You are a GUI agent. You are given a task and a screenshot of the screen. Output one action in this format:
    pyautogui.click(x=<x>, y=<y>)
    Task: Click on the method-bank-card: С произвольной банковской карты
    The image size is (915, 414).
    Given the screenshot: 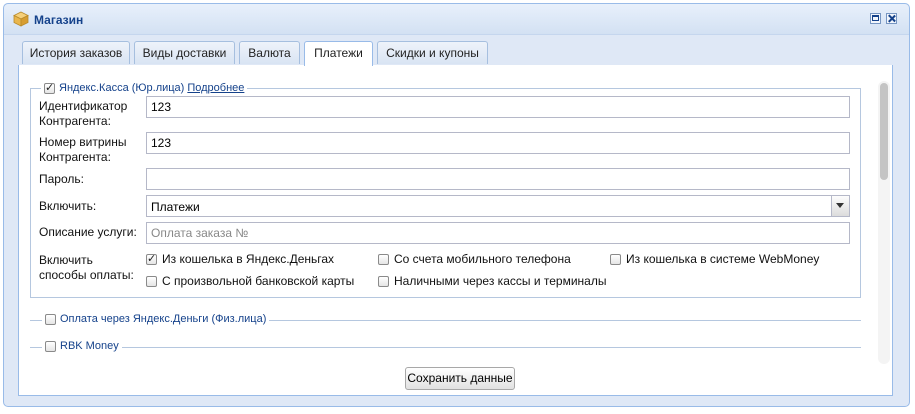 What is the action you would take?
    pyautogui.click(x=250, y=281)
    